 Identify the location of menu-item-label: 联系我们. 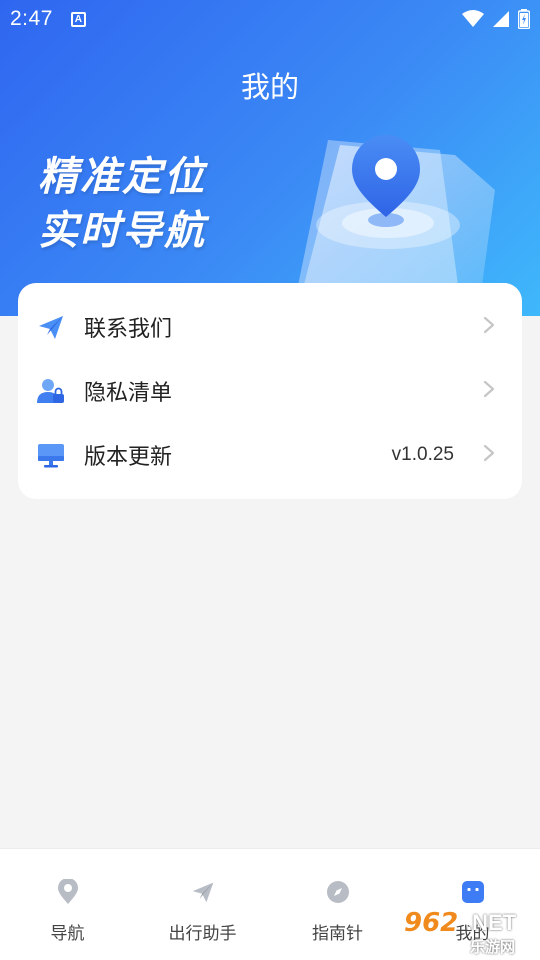
(128, 329).